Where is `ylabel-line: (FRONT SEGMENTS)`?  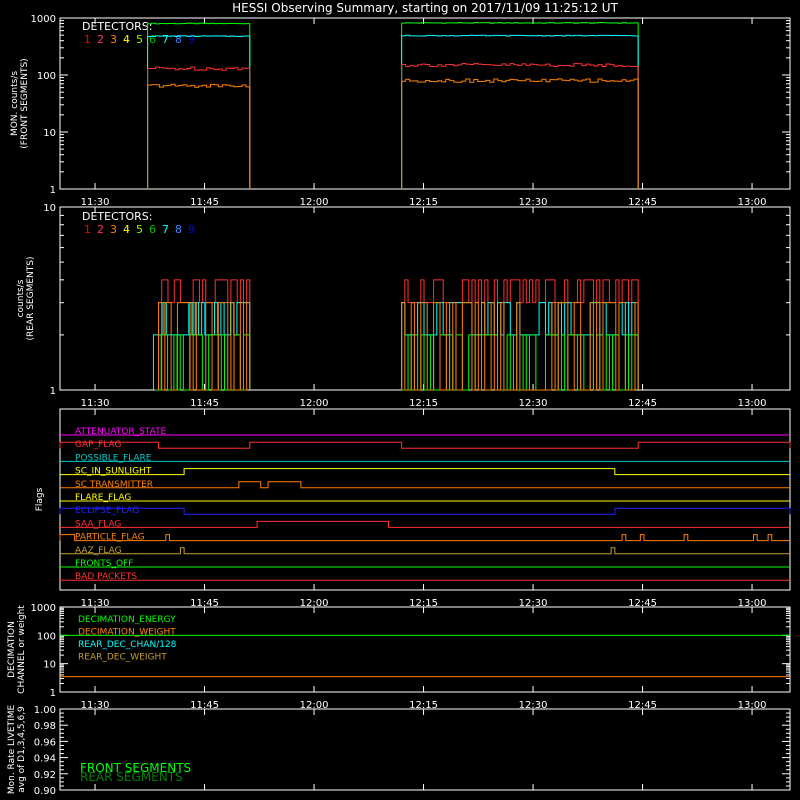 ylabel-line: (FRONT SEGMENTS) is located at coordinates (25, 103).